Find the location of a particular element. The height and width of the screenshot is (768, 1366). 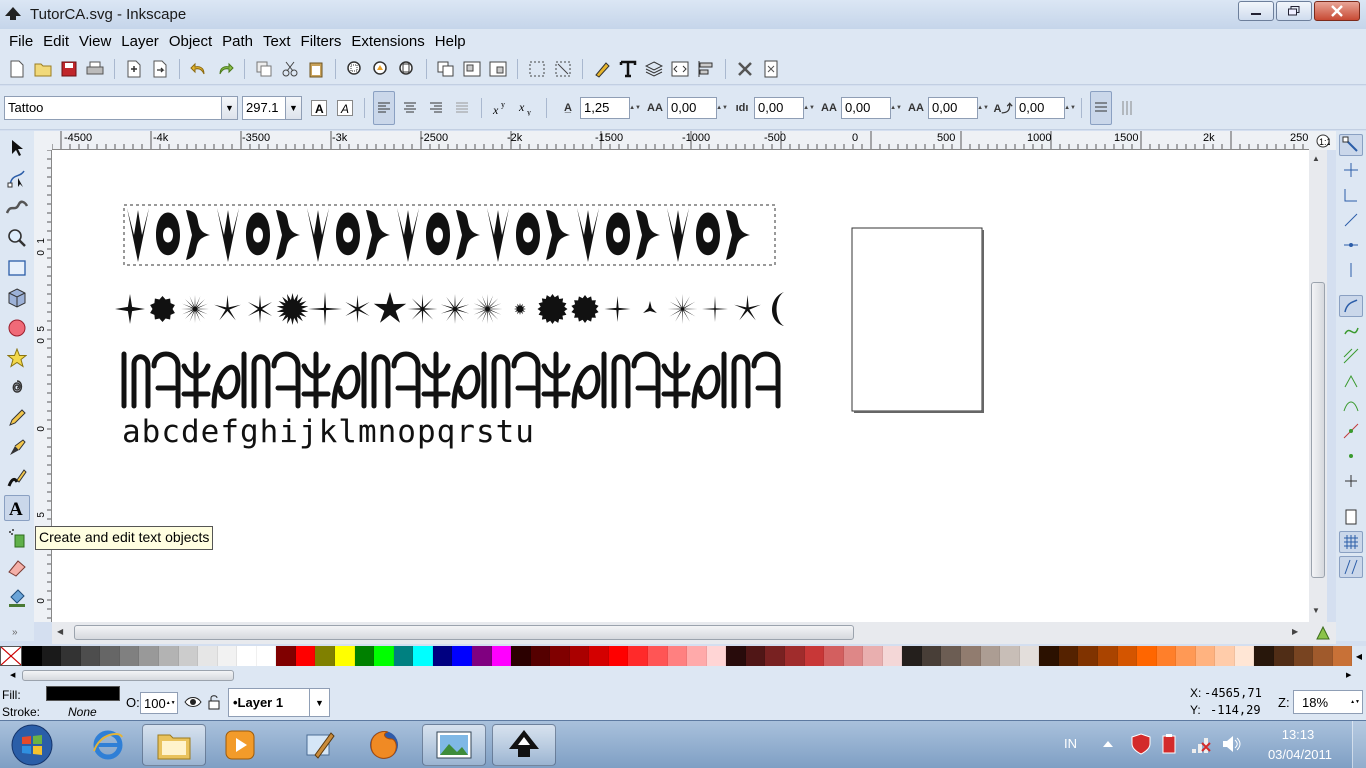

vertical-scrollbar: ▲ ▼ is located at coordinates (1318, 386).